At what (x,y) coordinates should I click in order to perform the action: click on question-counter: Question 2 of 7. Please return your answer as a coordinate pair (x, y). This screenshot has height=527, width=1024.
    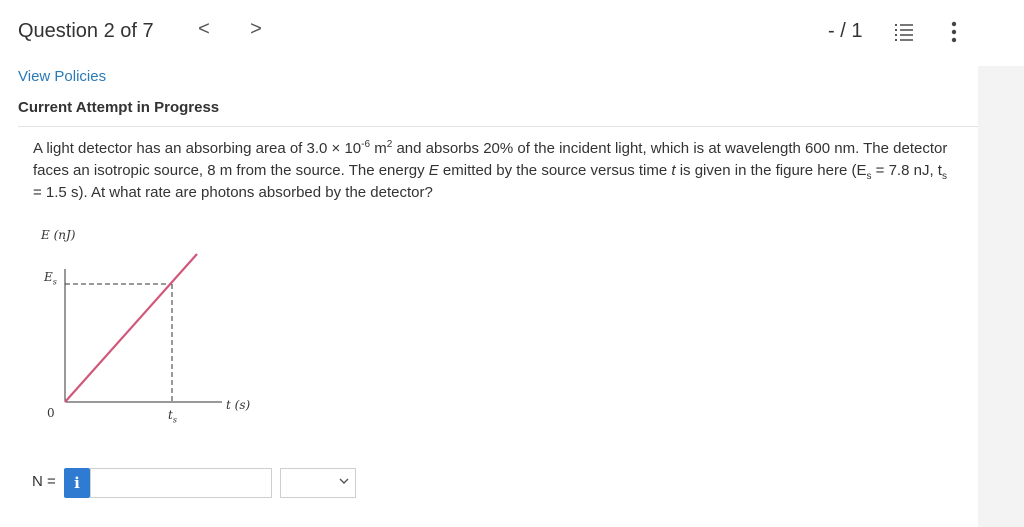
    Looking at the image, I should click on (86, 31).